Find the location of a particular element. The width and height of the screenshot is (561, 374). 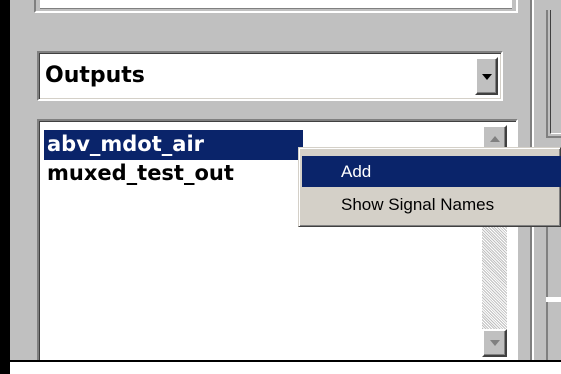

context-menu: Add Show Signal Names is located at coordinates (429, 187).